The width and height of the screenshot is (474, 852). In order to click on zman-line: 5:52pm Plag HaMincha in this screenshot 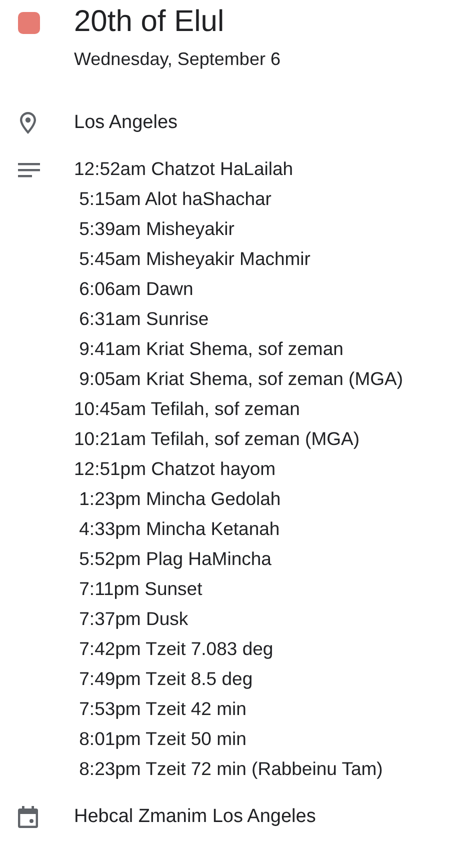, I will do `click(175, 559)`.